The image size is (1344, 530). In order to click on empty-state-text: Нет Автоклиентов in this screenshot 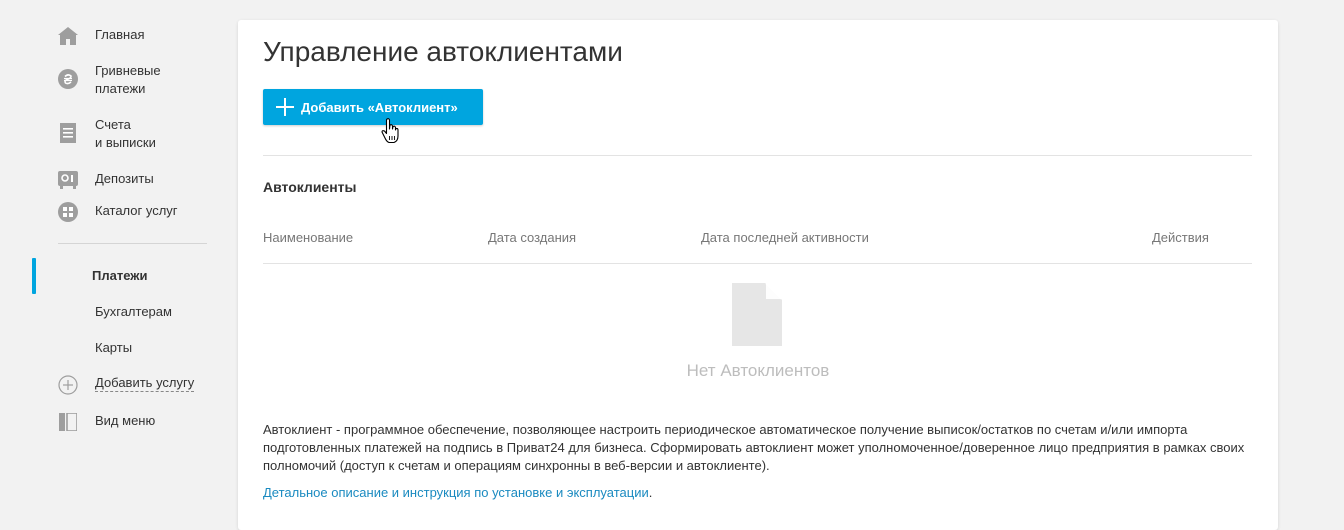, I will do `click(758, 370)`.